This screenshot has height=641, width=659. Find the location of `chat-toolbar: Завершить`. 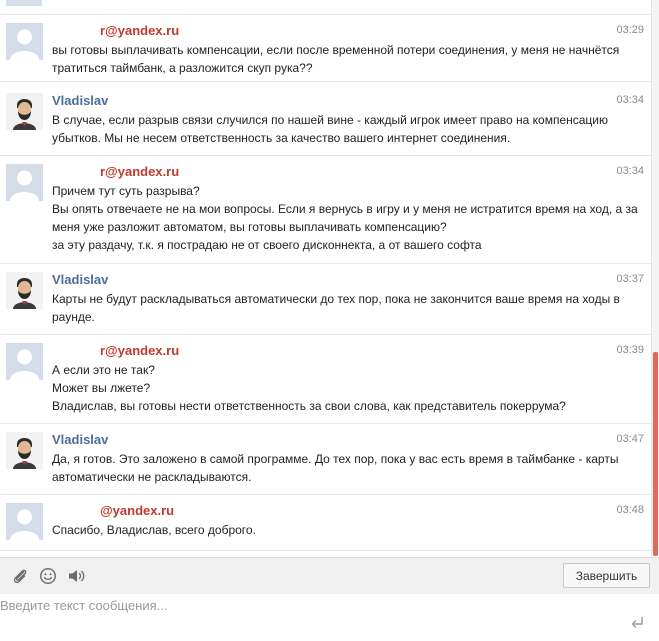

chat-toolbar: Завершить is located at coordinates (329, 576).